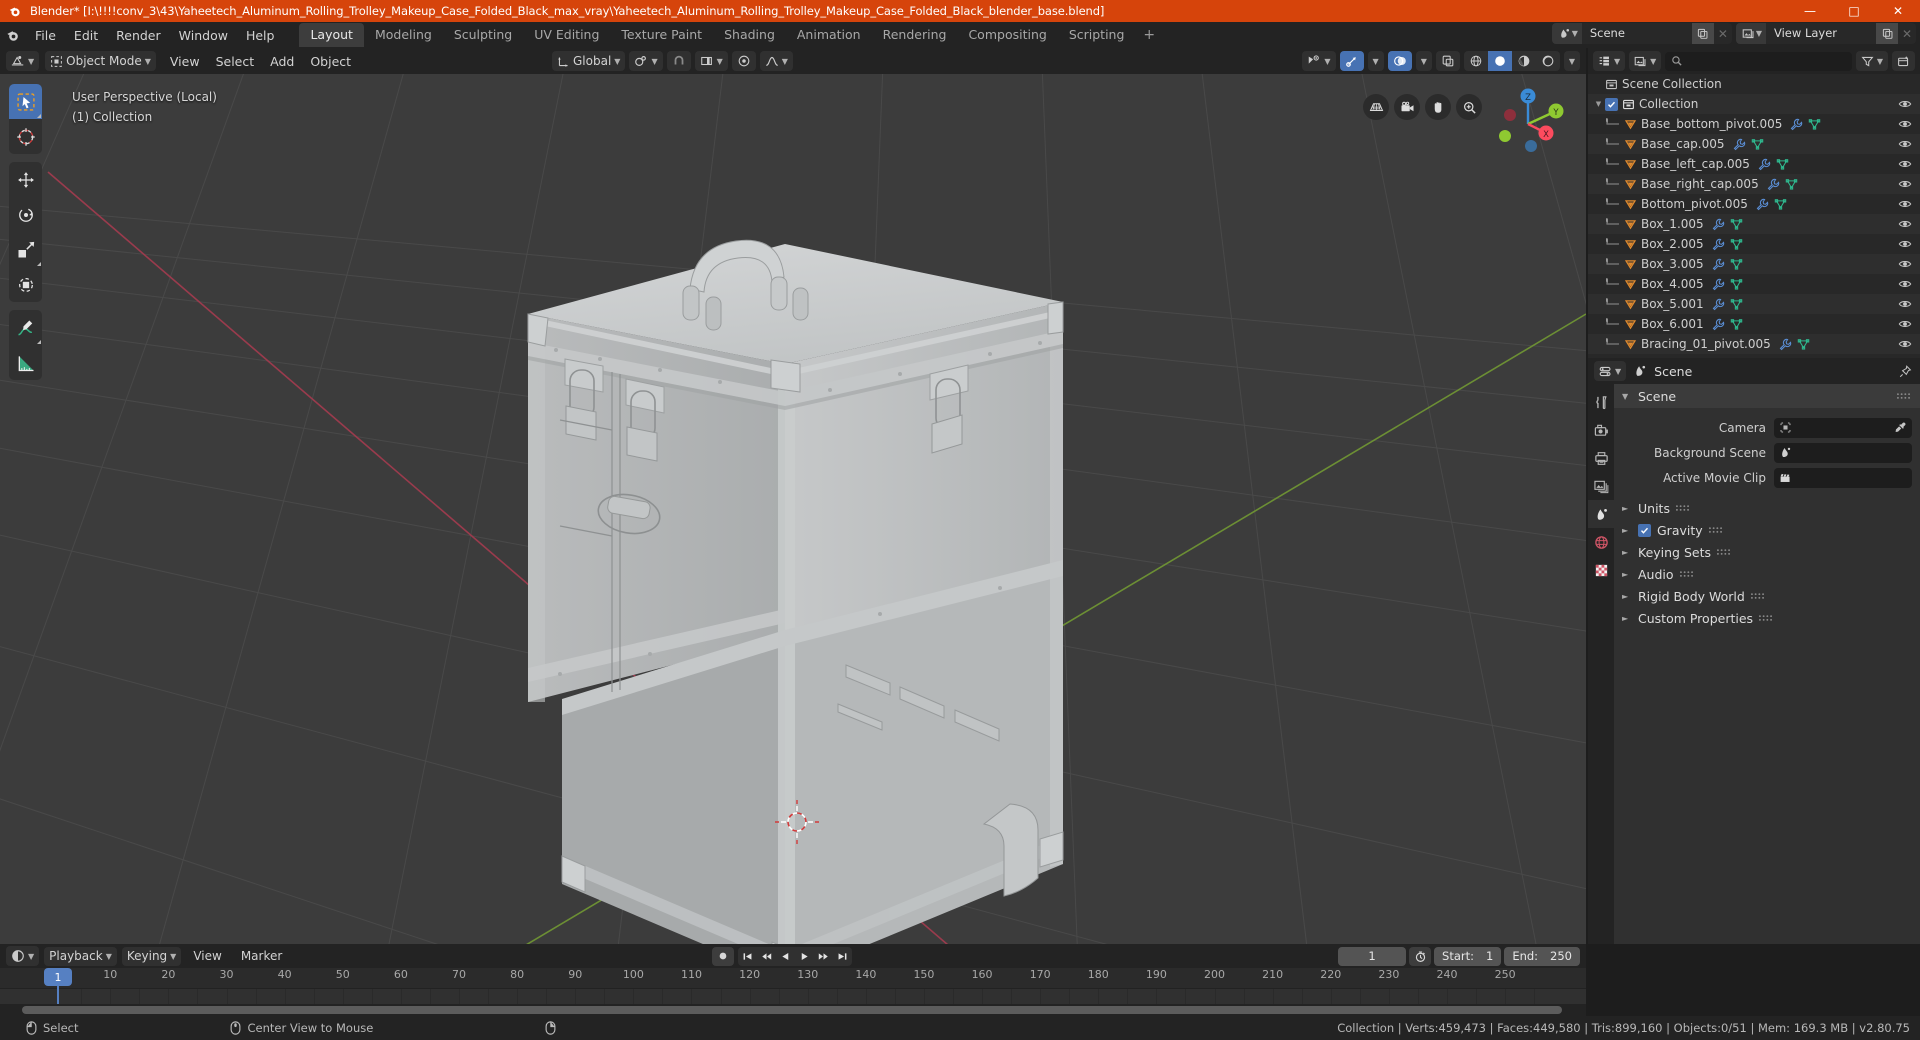 The width and height of the screenshot is (1920, 1040). Describe the element at coordinates (829, 35) in the screenshot. I see `tab-animation: Animation` at that location.